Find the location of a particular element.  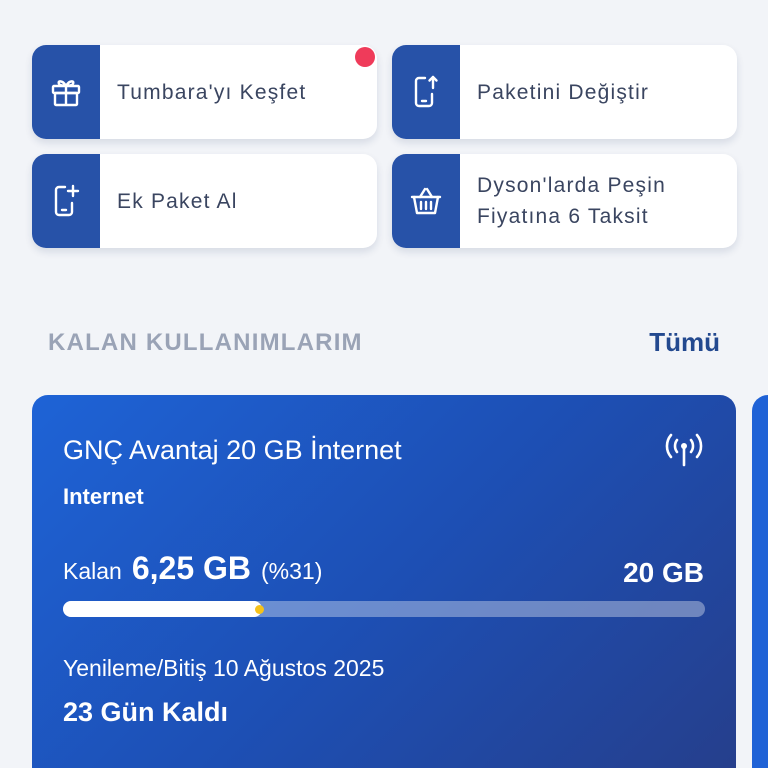

remaining-usage-header: KALAN KULLANIMLARIM Tümü is located at coordinates (384, 342).